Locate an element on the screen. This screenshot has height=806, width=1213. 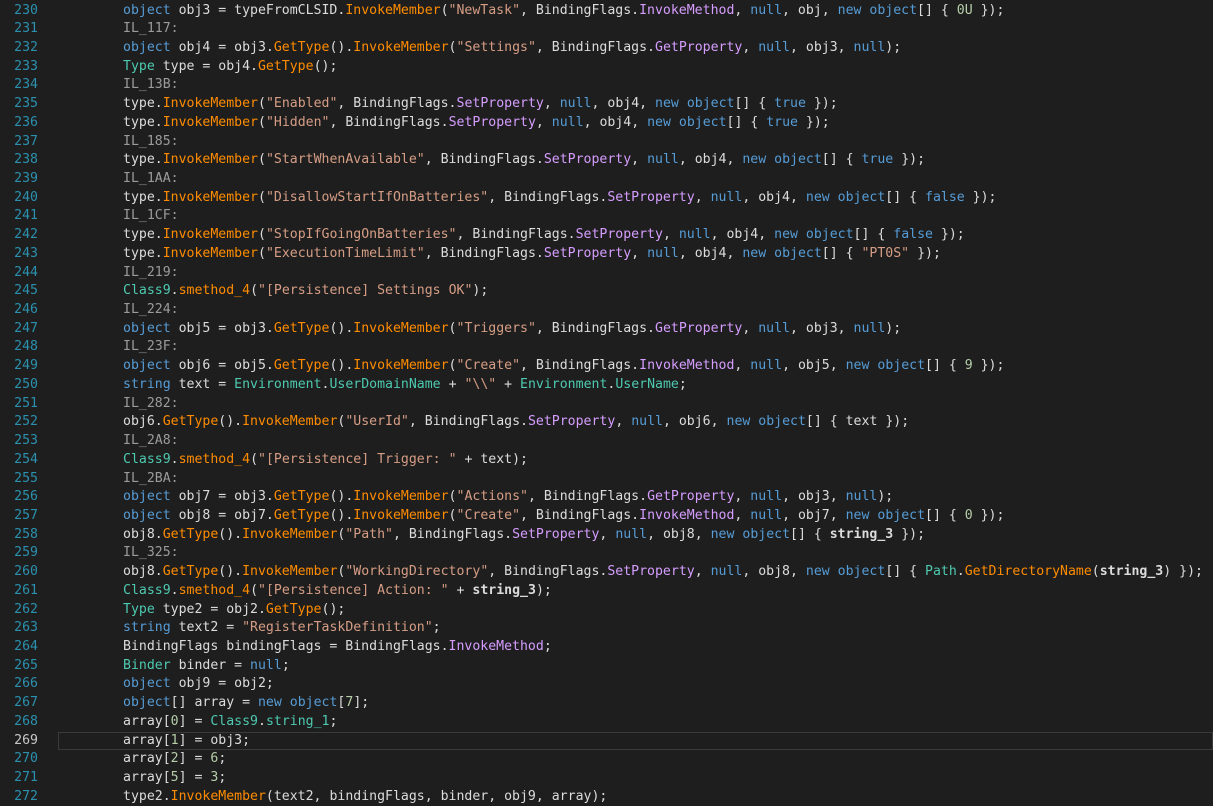
code-line: 241 IL_1CF: is located at coordinates (606, 216).